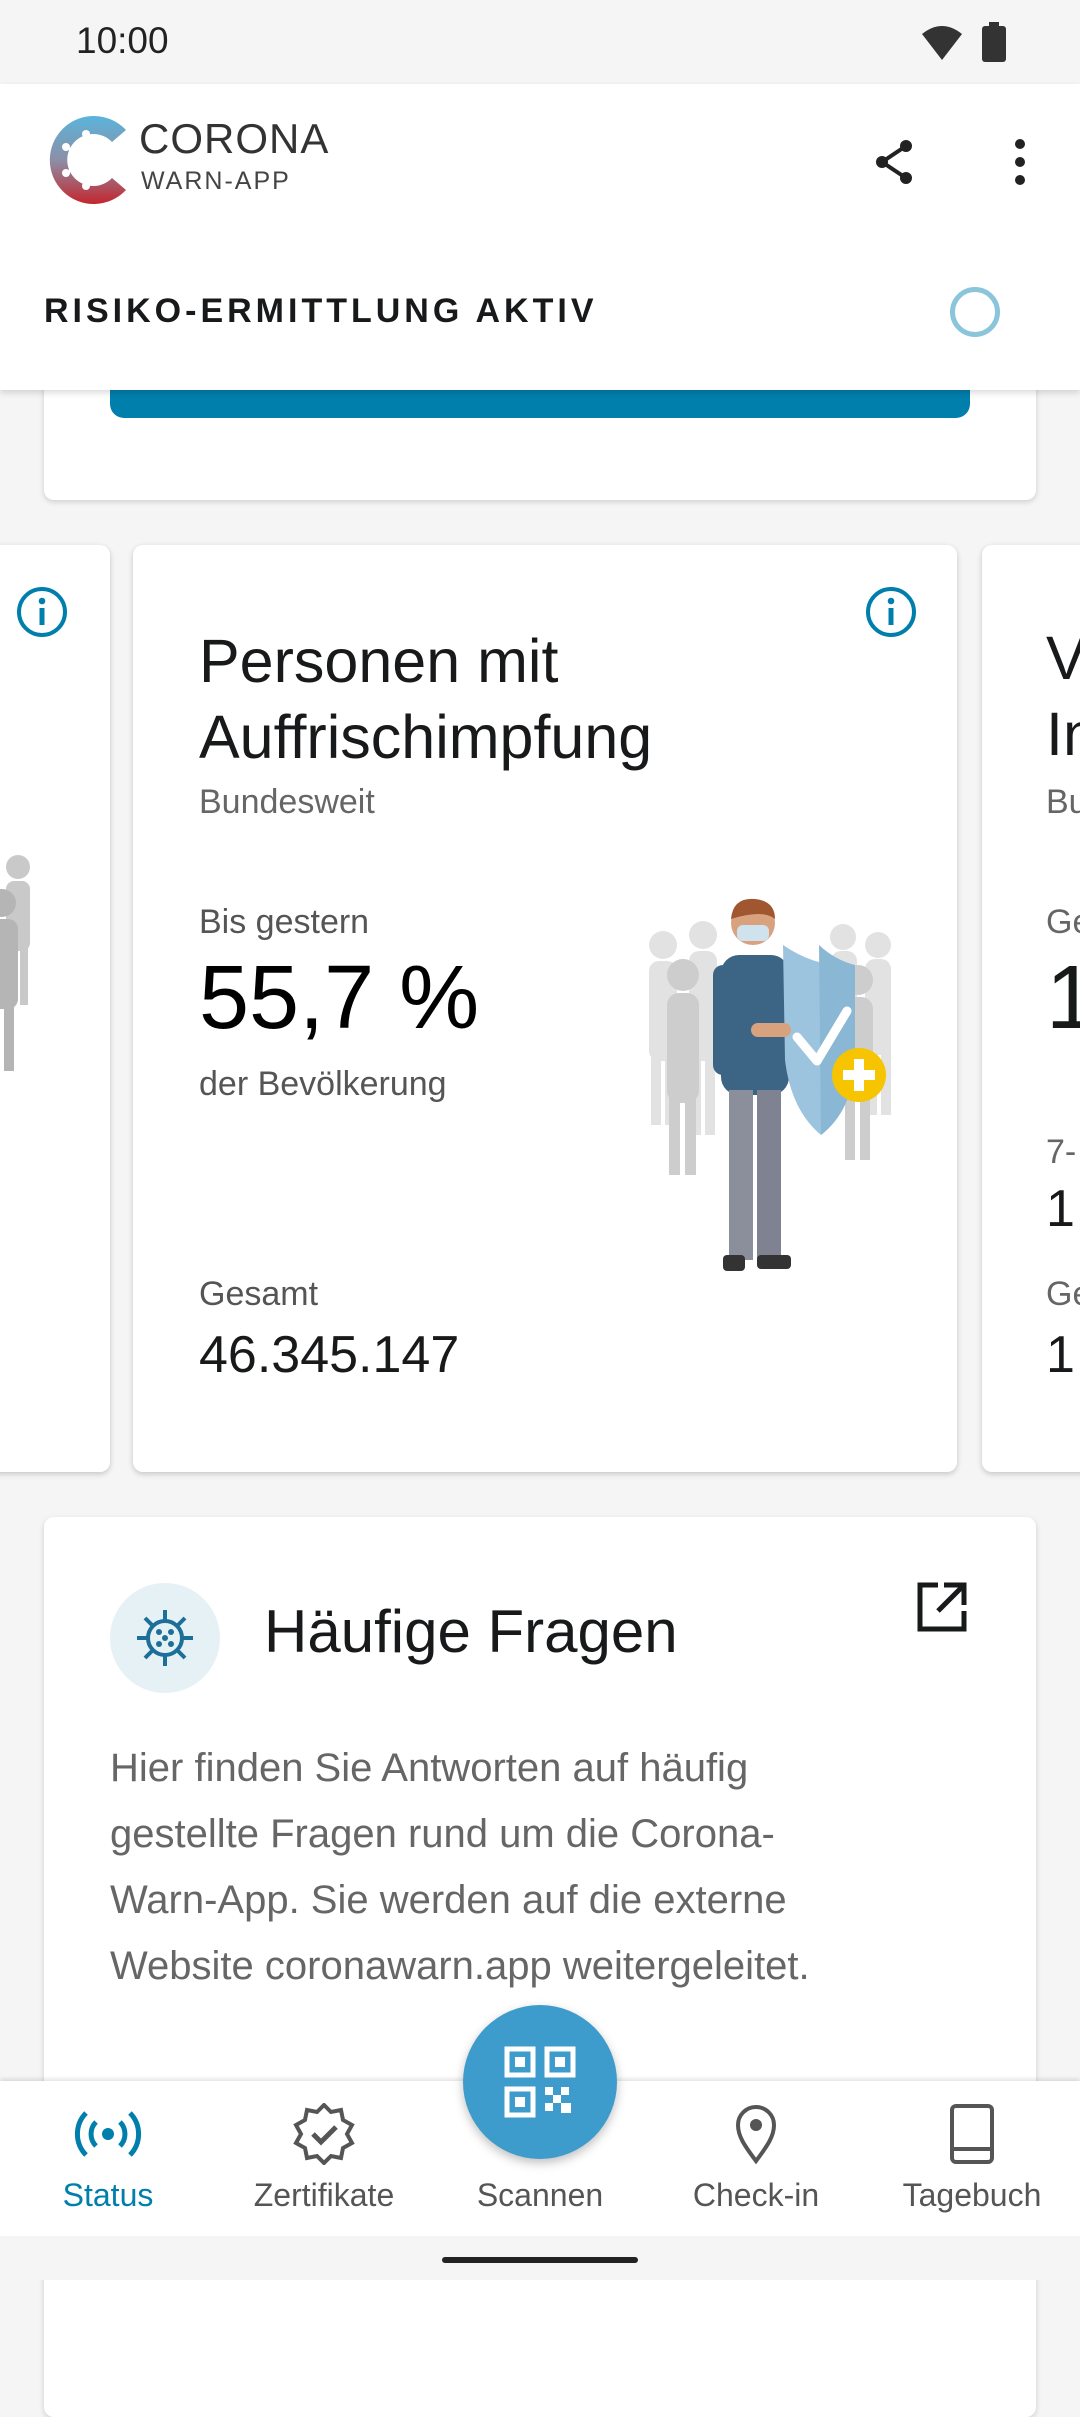  Describe the element at coordinates (259, 1294) in the screenshot. I see `statistics-label-total: Gesamt` at that location.